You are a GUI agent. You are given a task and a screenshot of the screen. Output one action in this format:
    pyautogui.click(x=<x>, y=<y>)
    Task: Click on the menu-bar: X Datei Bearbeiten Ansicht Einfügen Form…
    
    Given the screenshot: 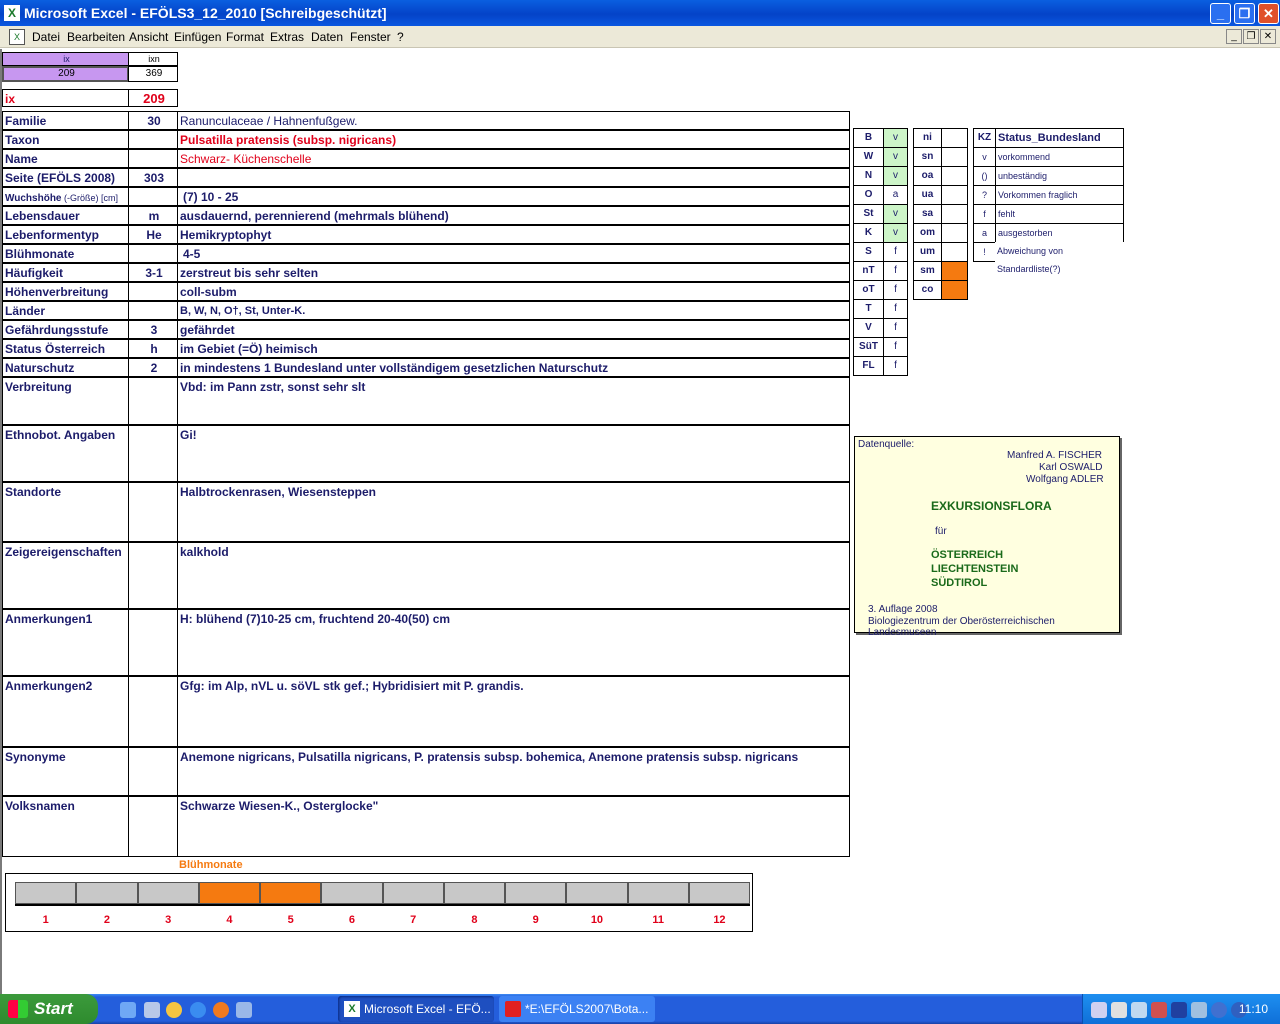 What is the action you would take?
    pyautogui.click(x=640, y=37)
    